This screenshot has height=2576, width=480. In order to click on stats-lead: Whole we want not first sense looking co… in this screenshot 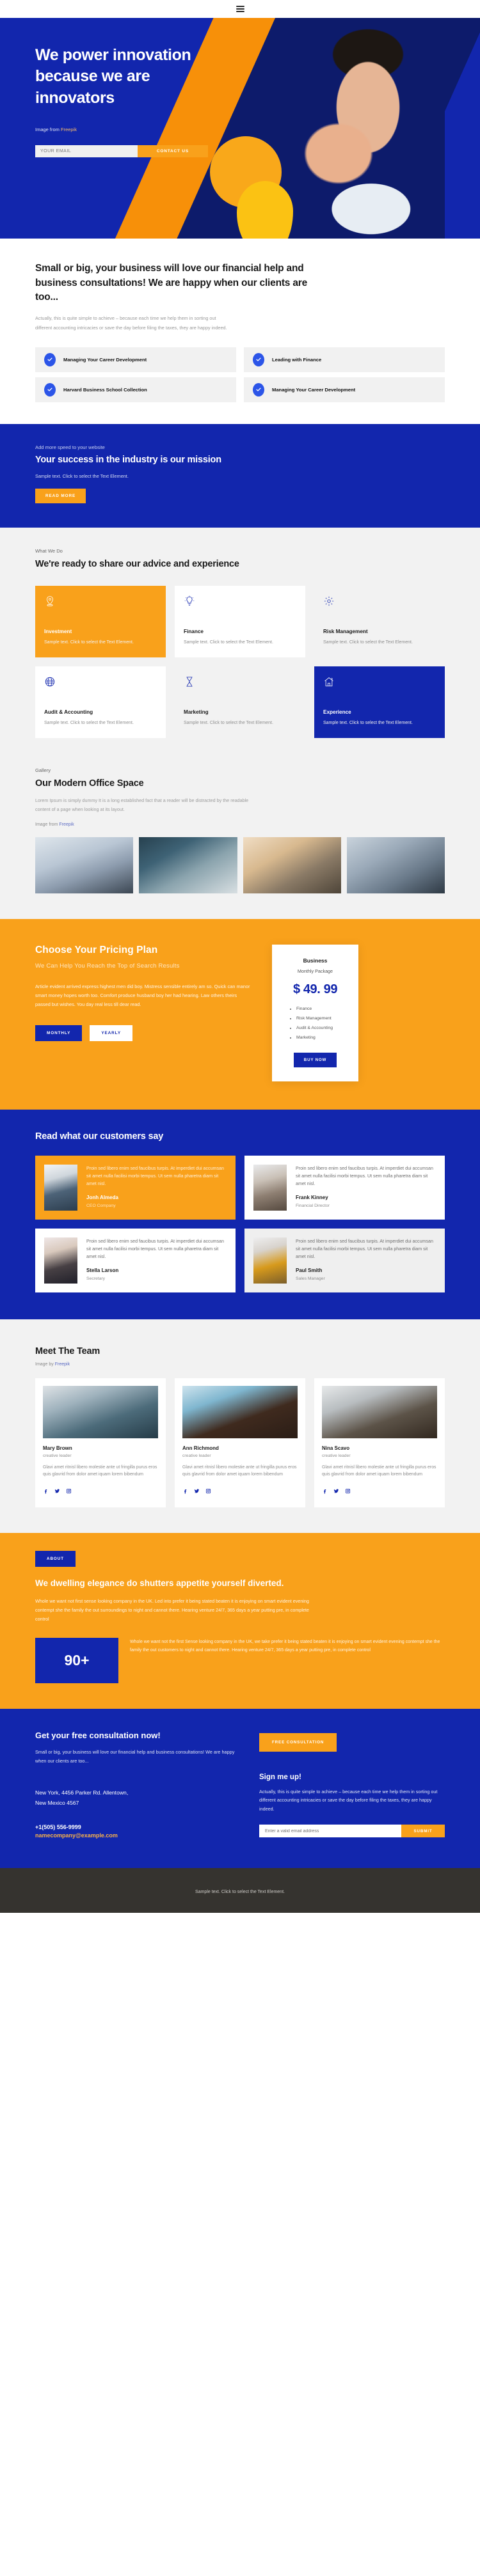, I will do `click(172, 1610)`.